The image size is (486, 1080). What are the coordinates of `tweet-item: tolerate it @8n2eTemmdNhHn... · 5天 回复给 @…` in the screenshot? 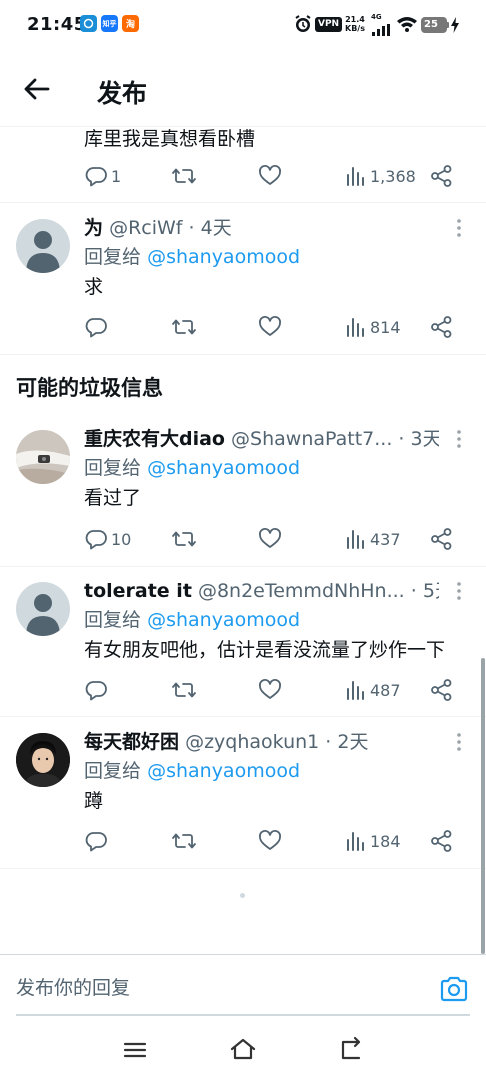 It's located at (243, 641).